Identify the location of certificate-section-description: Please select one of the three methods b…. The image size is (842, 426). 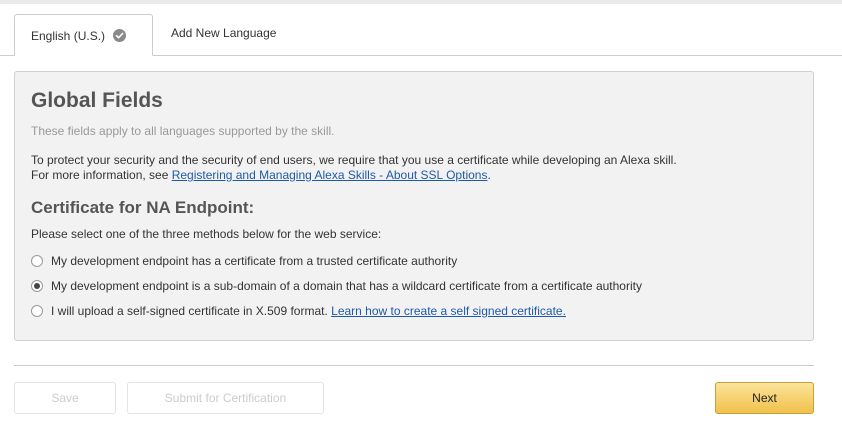
(206, 234).